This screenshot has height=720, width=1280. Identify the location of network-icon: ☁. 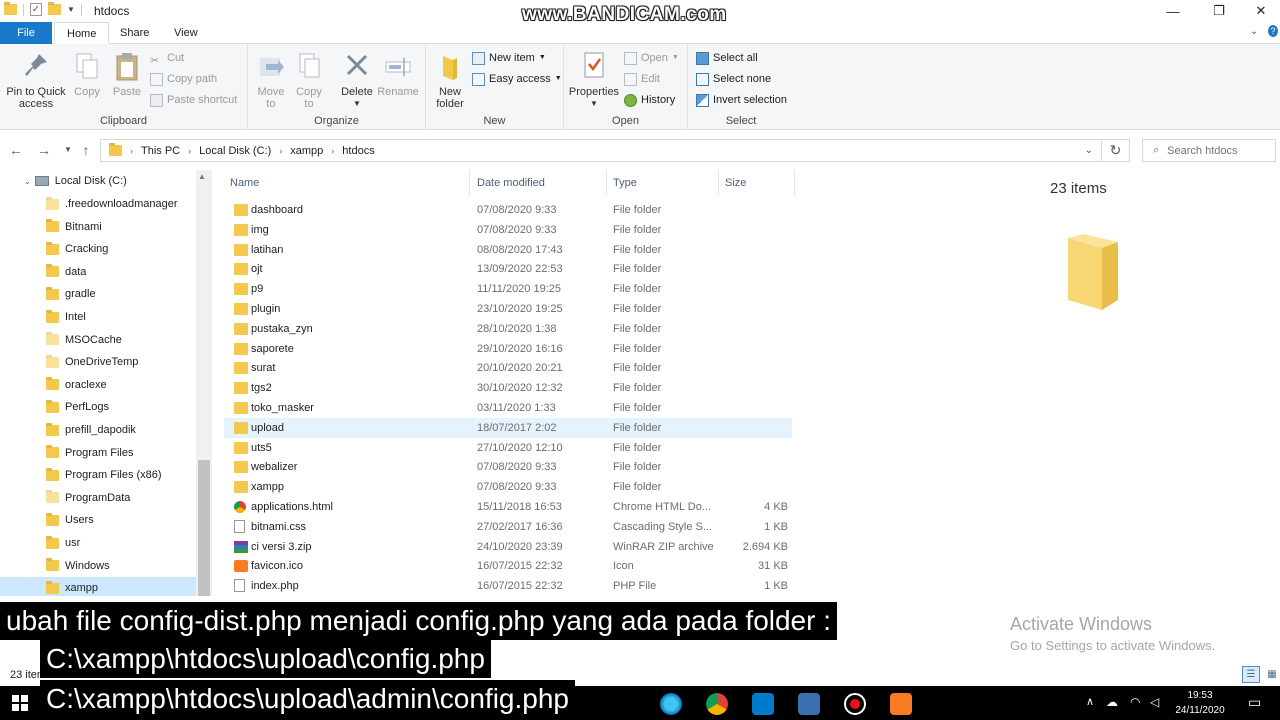
(1112, 702).